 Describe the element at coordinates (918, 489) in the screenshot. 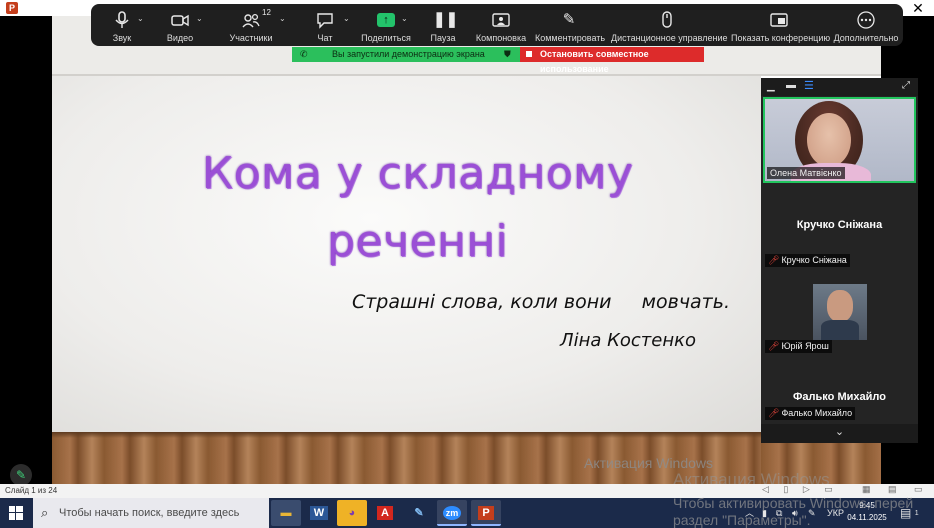

I see `slideshow-view-icon: ▭` at that location.